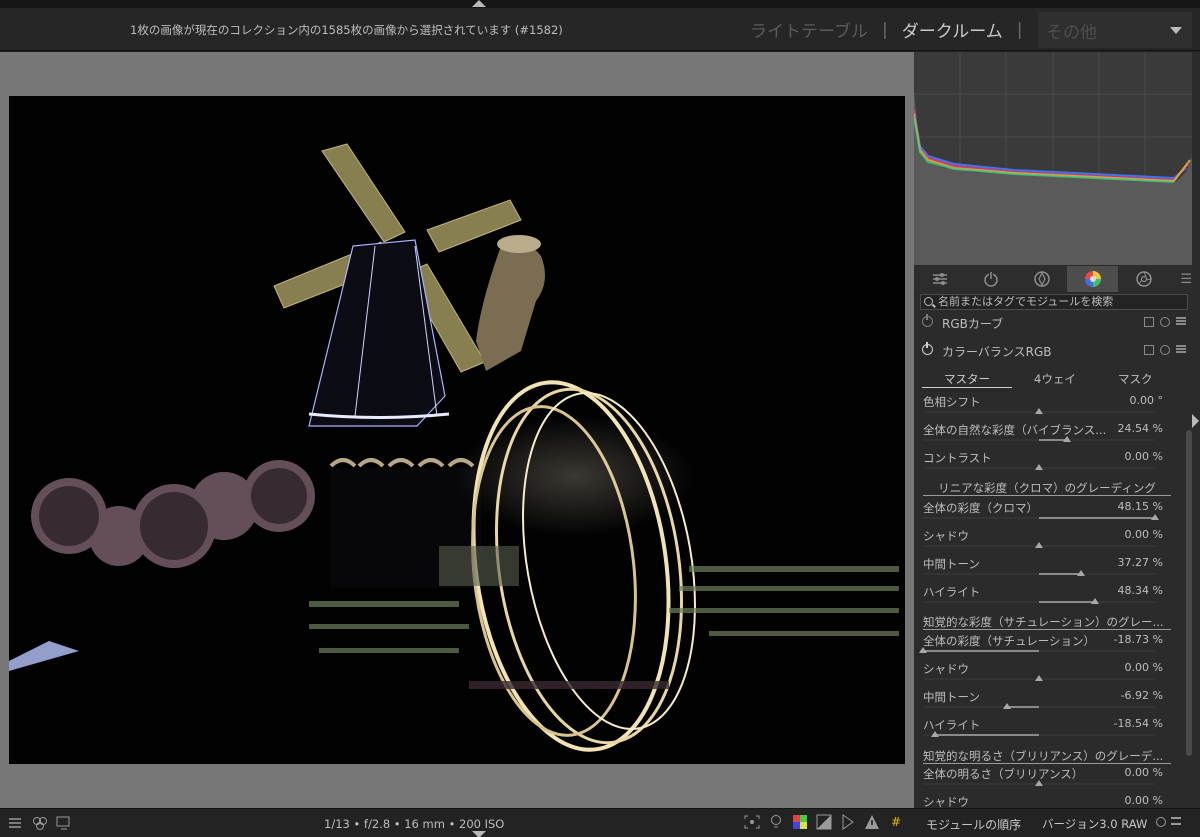 The image size is (1200, 837). What do you see at coordinates (1135, 379) in the screenshot?
I see `tab-masks: マスク` at bounding box center [1135, 379].